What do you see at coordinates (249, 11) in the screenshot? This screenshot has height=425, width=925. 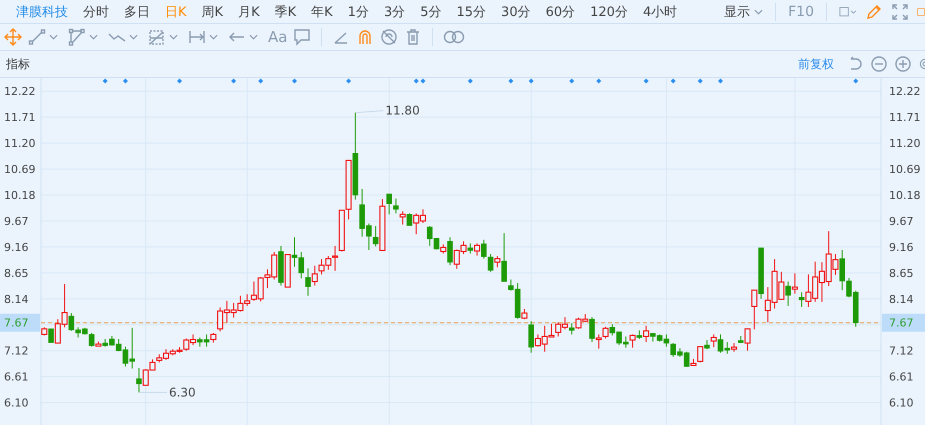 I see `period-tab: 月K` at bounding box center [249, 11].